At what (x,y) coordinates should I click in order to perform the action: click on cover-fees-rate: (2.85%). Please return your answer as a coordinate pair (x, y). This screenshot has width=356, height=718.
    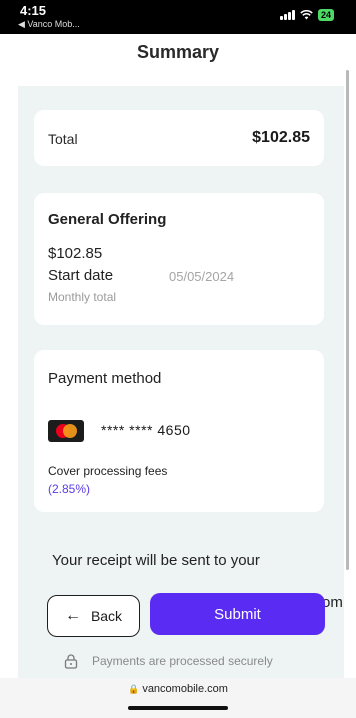
    Looking at the image, I should click on (69, 489).